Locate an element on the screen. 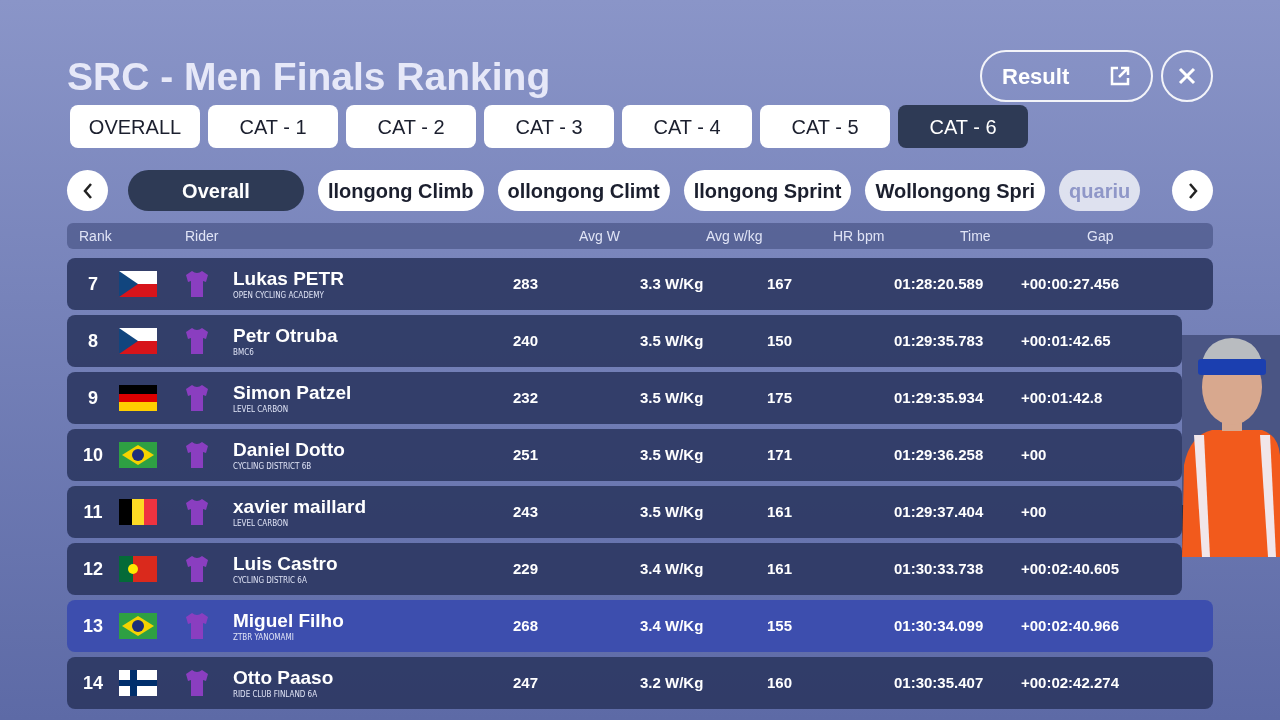 The height and width of the screenshot is (720, 1280). table-row: 12 Luis Castro CYCLING DISTRIC 6A 229 3.4 W/Kg 161 01:30:33.738 +00:02:40.605 is located at coordinates (624, 569).